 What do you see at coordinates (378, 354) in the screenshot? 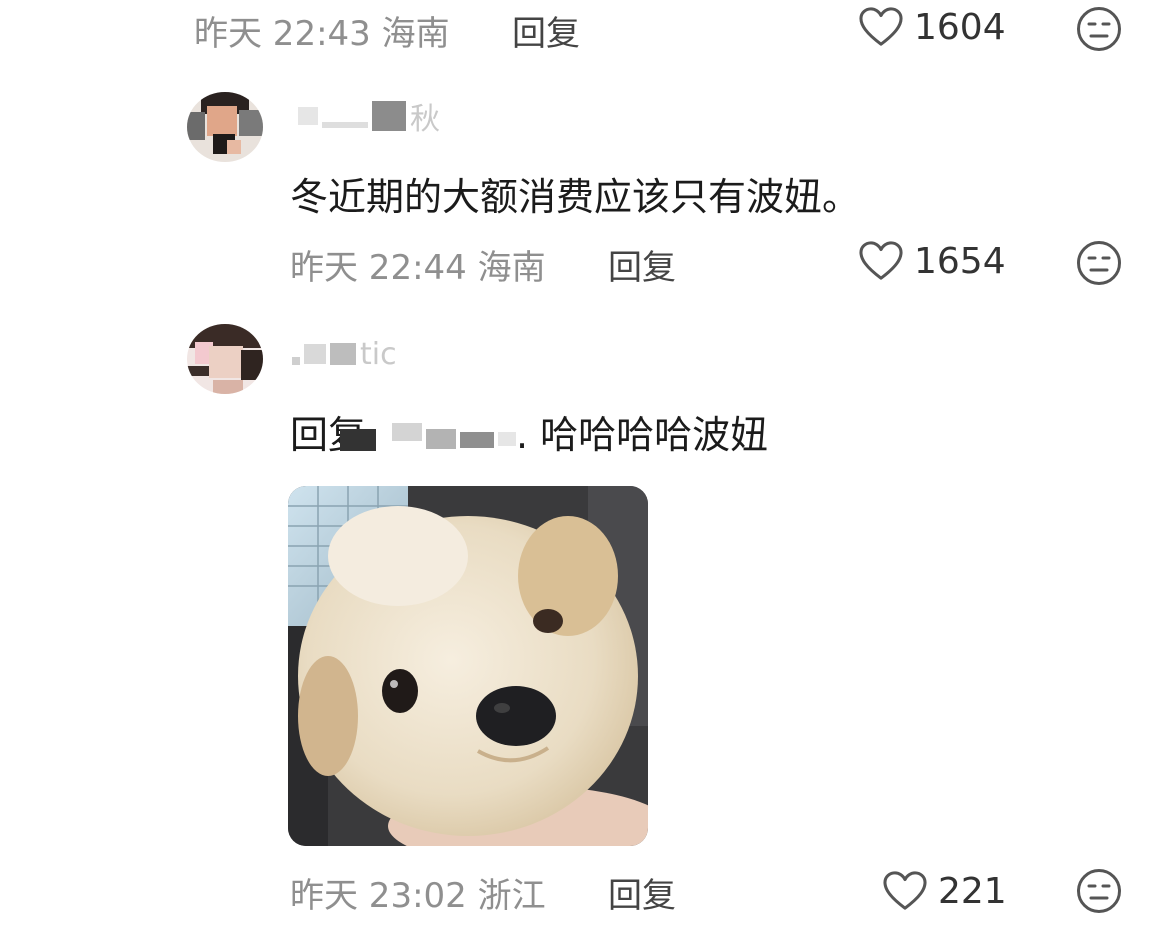
I see `username-visible: tic` at bounding box center [378, 354].